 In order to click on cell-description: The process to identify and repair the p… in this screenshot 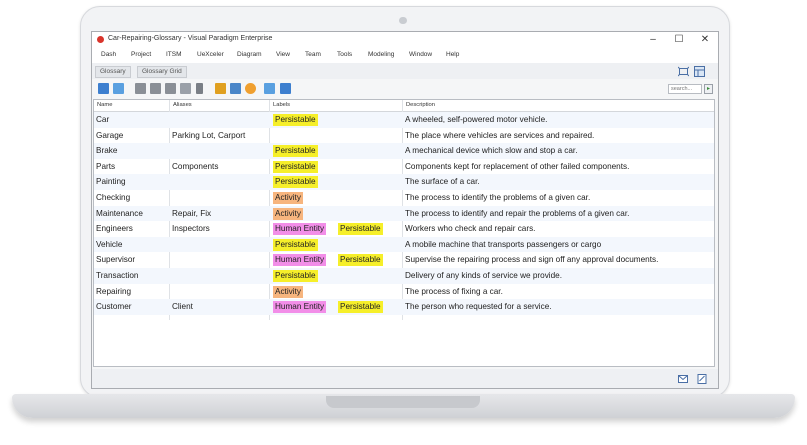, I will do `click(517, 213)`.